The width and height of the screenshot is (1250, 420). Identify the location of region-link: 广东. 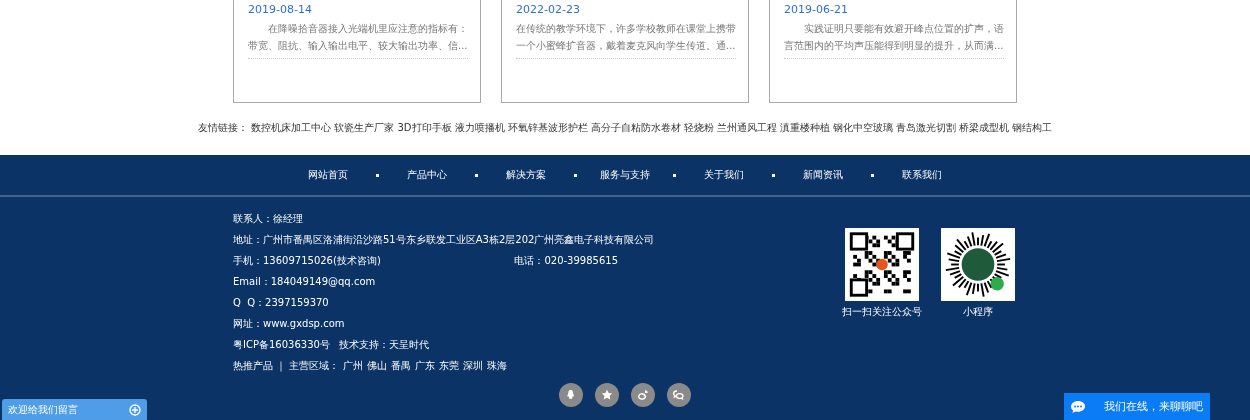
(425, 365).